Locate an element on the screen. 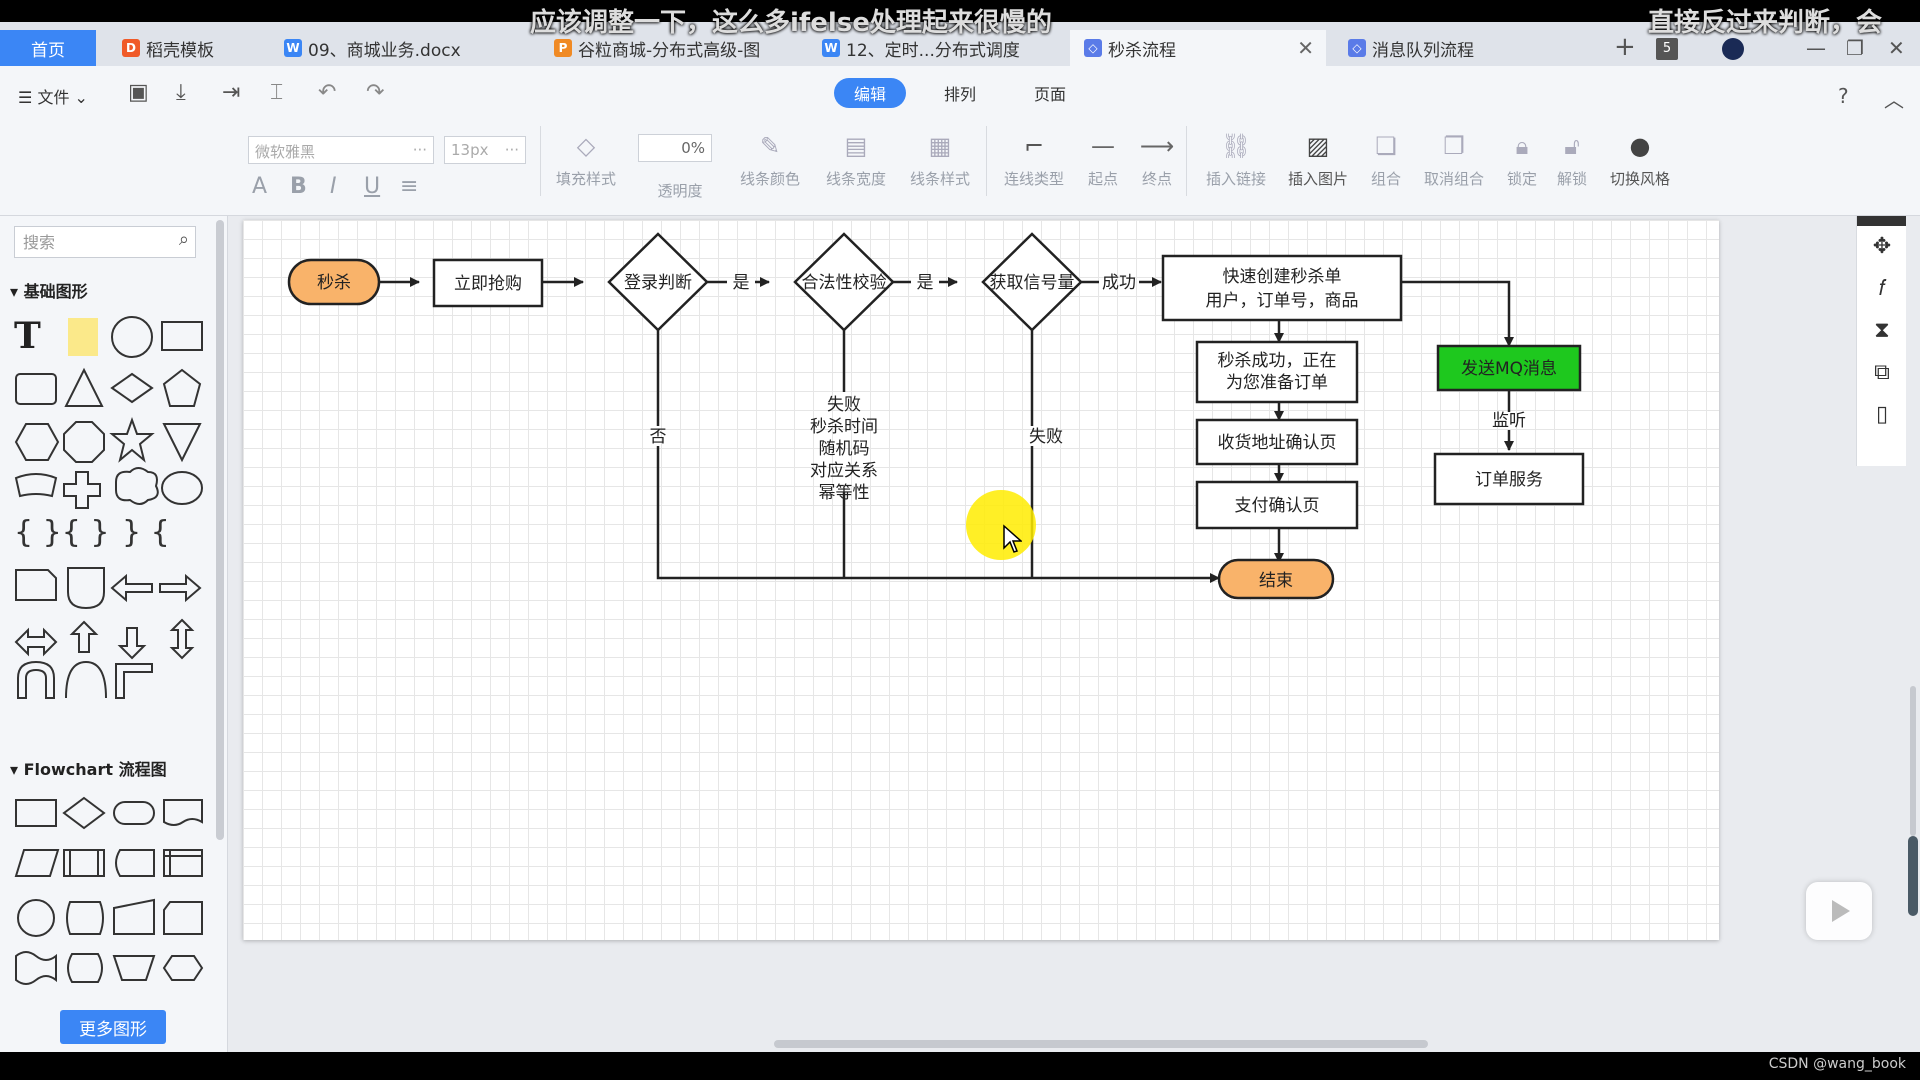 This screenshot has height=1080, width=1920. font-size-select: 13px ··· is located at coordinates (485, 150).